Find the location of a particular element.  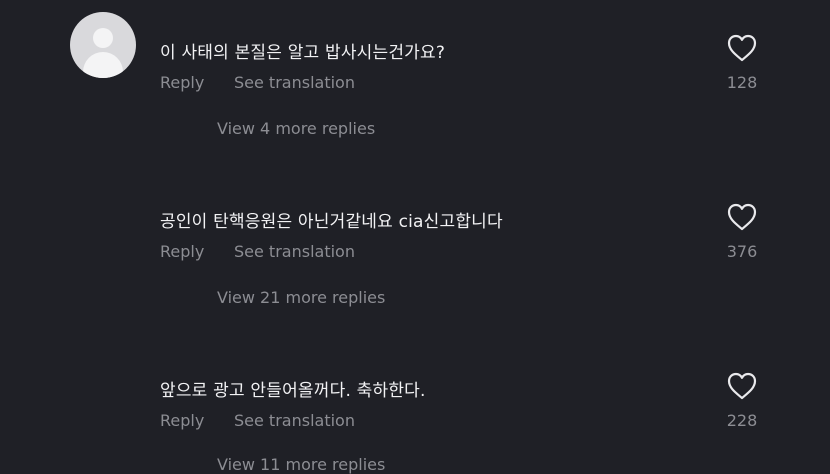

view-more-replies-button: View 11 more replies is located at coordinates (301, 464).